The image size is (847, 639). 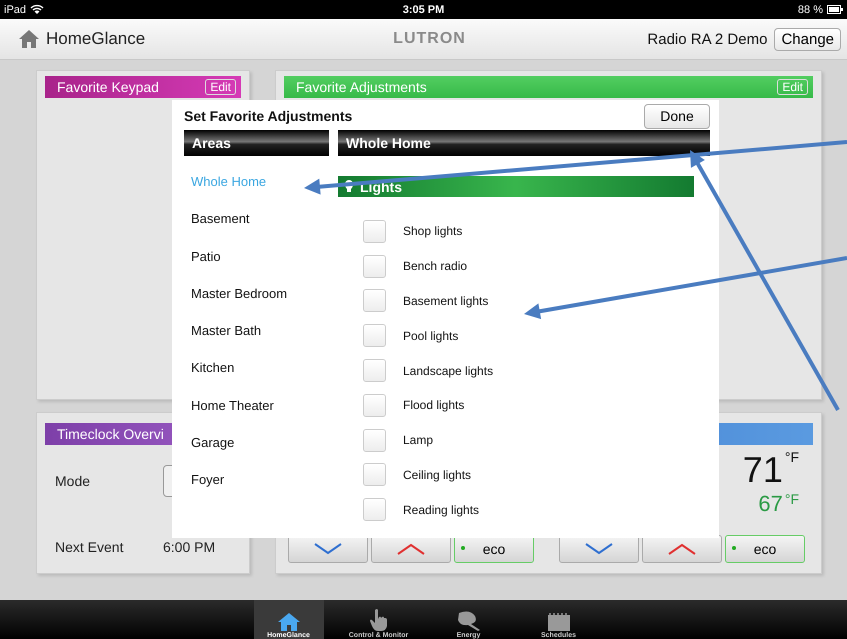 What do you see at coordinates (770, 503) in the screenshot?
I see `setpoint-value: 67` at bounding box center [770, 503].